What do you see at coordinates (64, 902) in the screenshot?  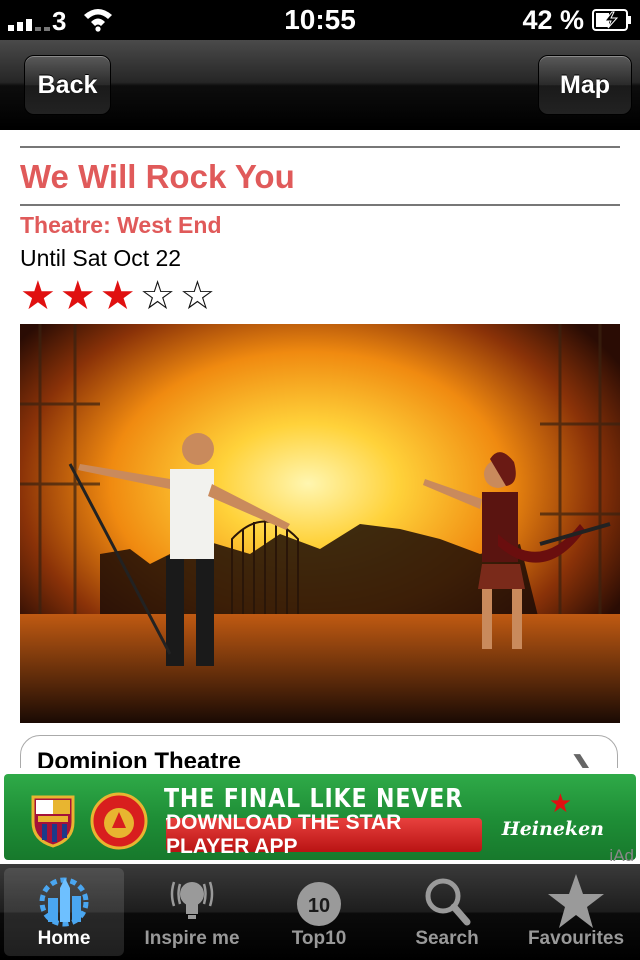 I see `home-icon` at bounding box center [64, 902].